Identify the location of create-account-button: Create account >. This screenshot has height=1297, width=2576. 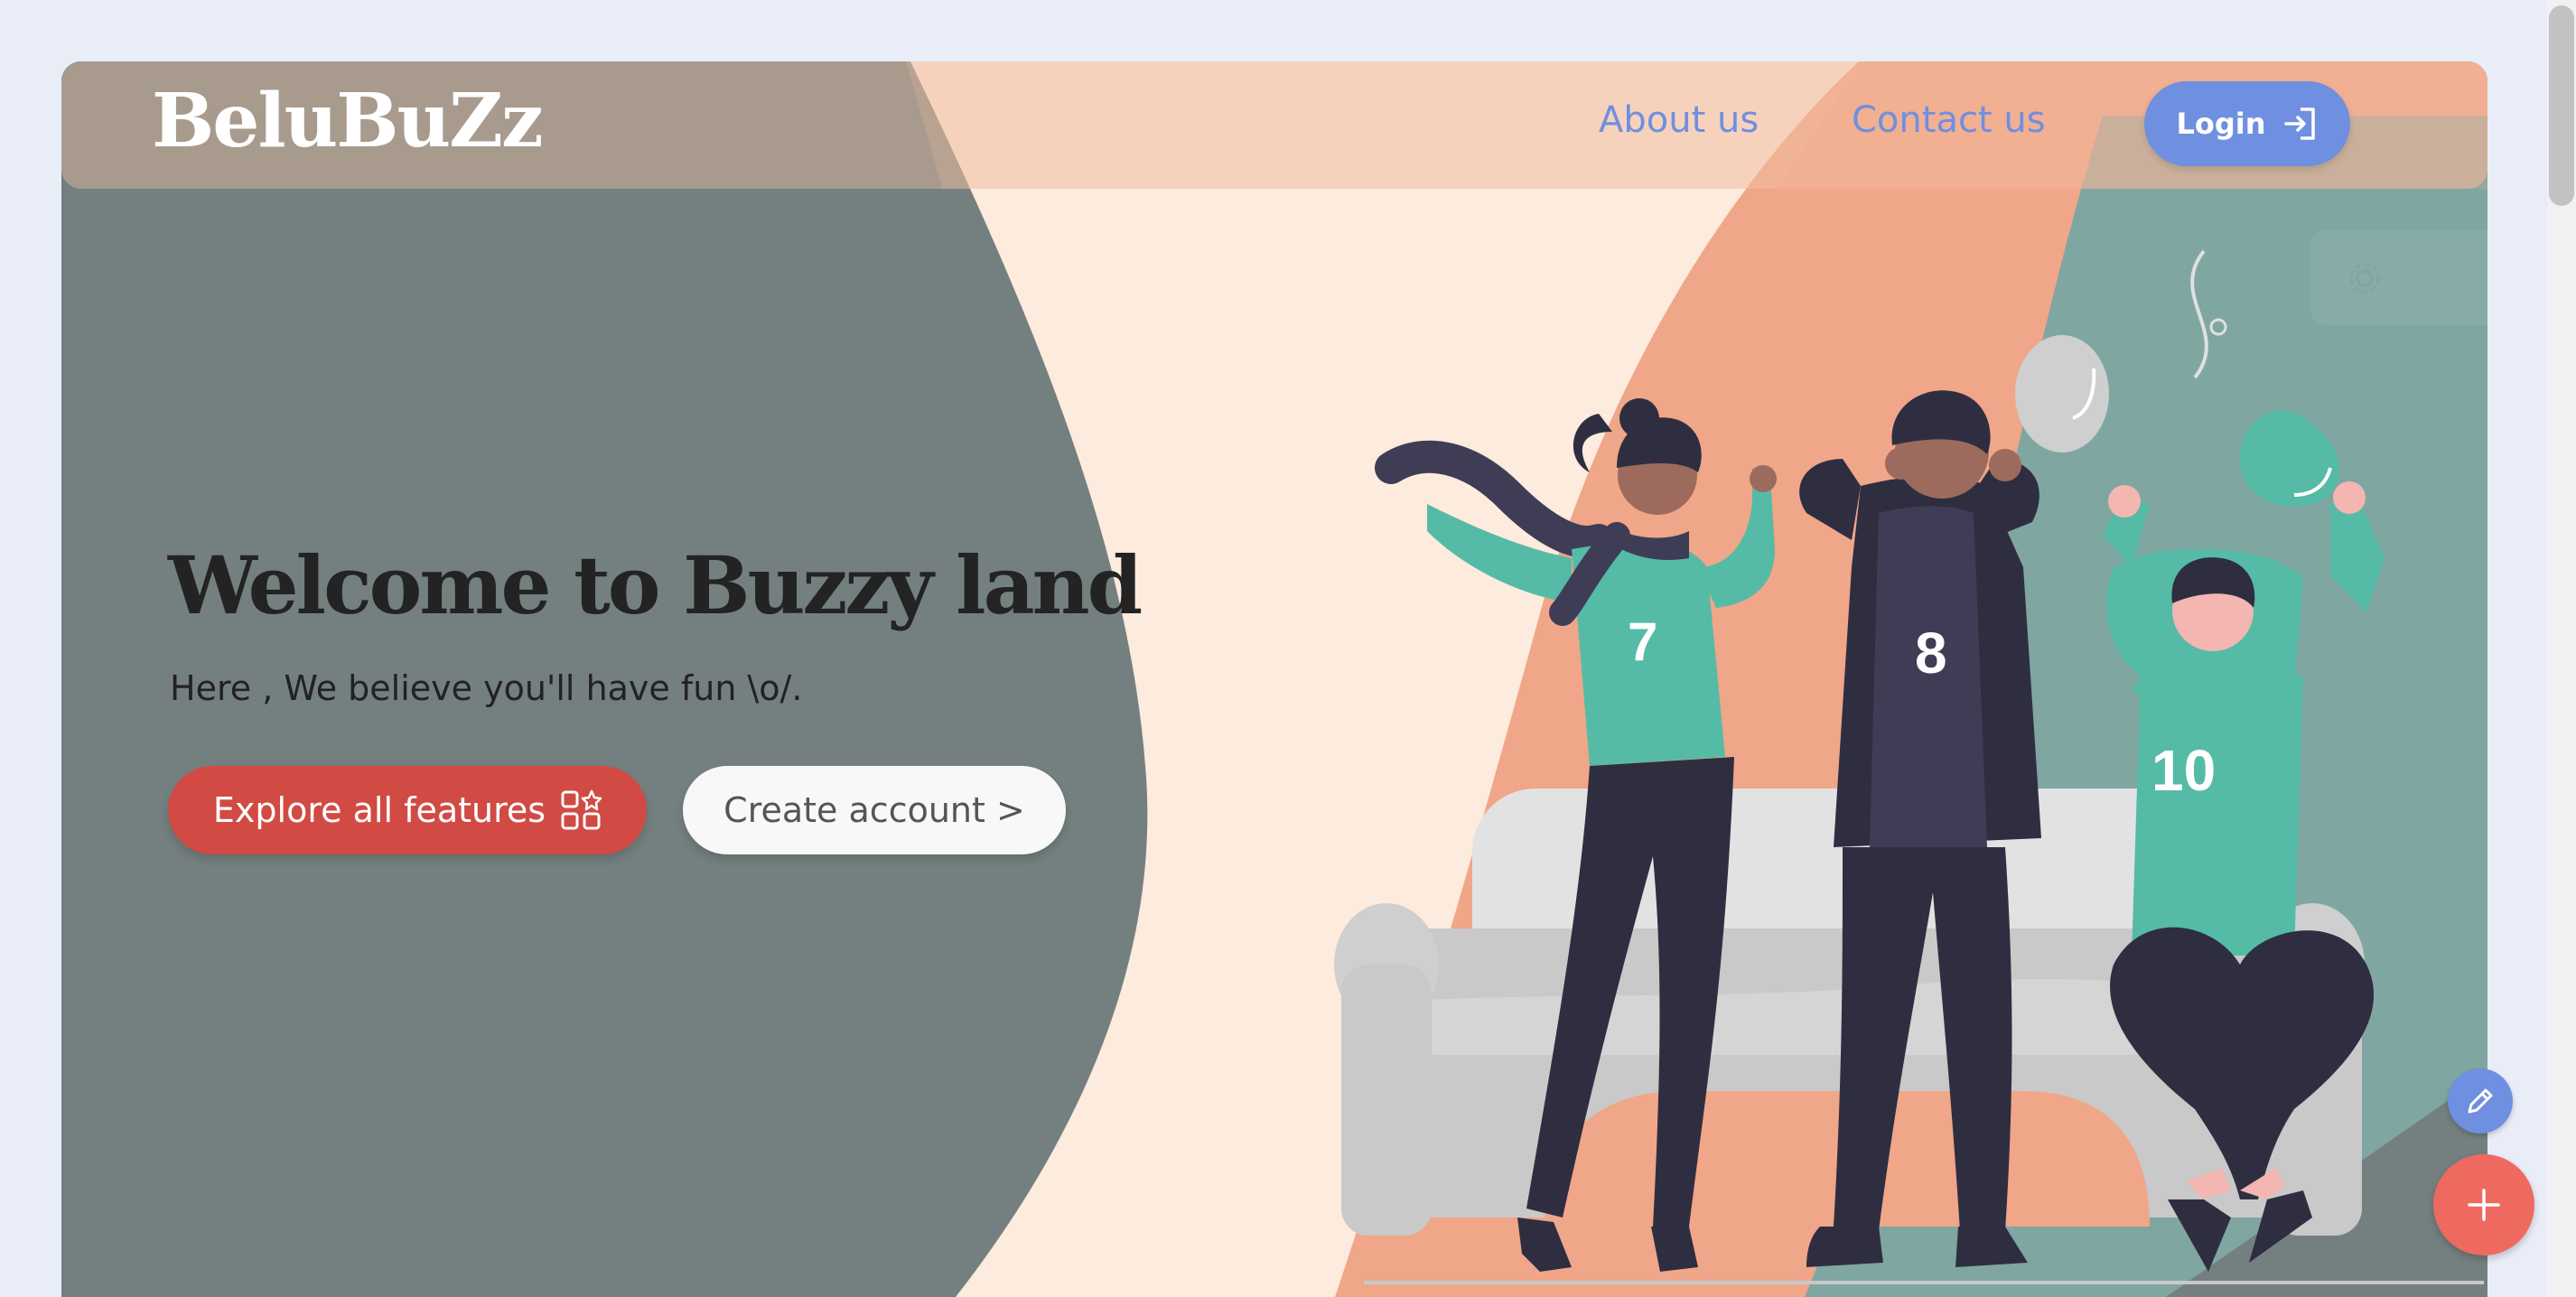
(875, 810).